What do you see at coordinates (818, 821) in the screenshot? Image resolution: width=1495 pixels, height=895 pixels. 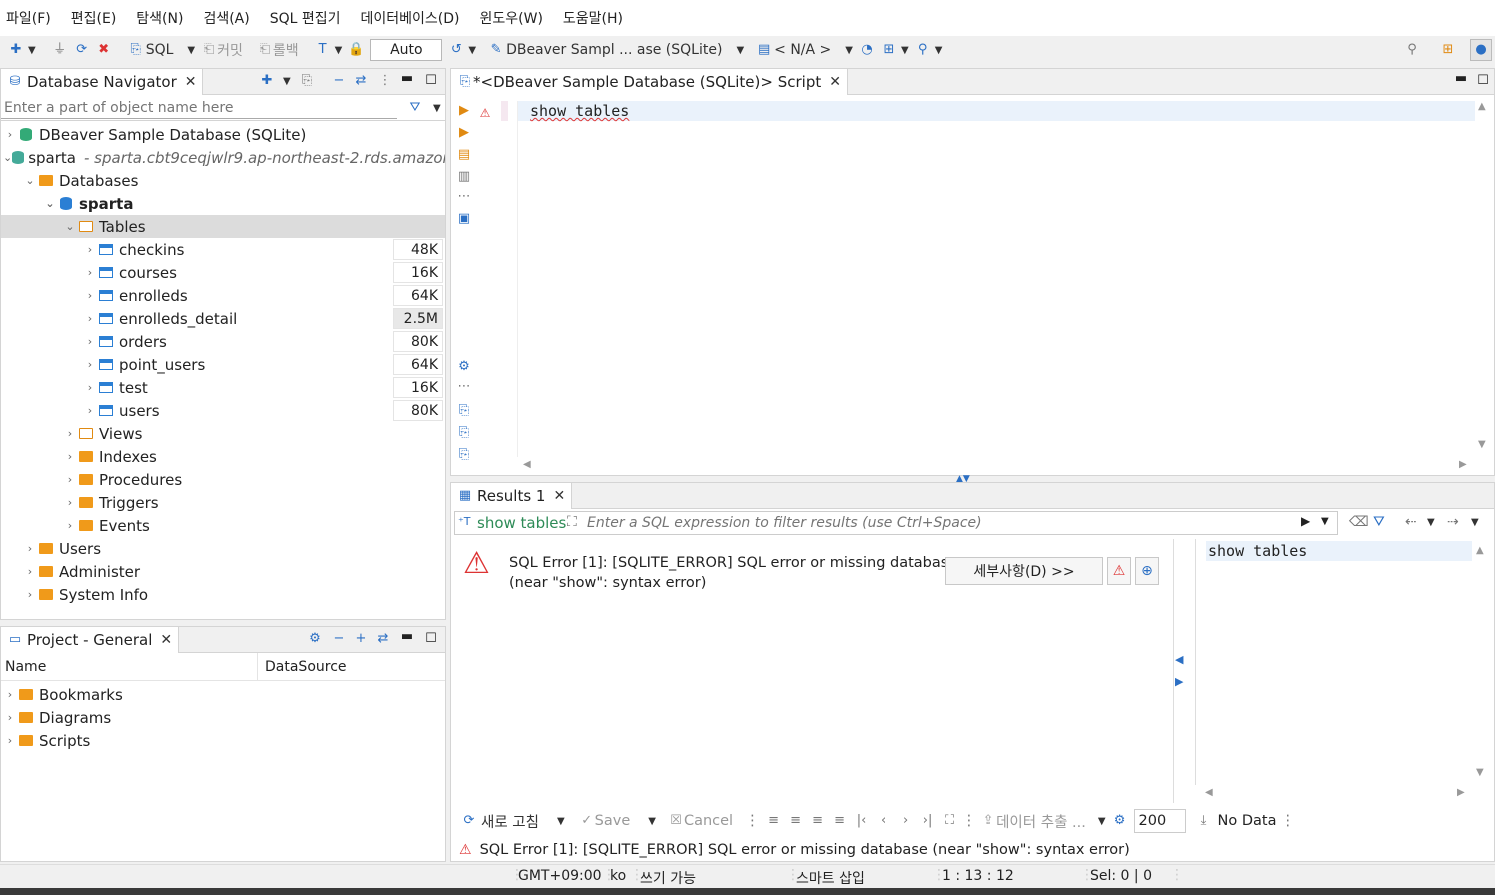 I see `copy-row-icon: ≡` at bounding box center [818, 821].